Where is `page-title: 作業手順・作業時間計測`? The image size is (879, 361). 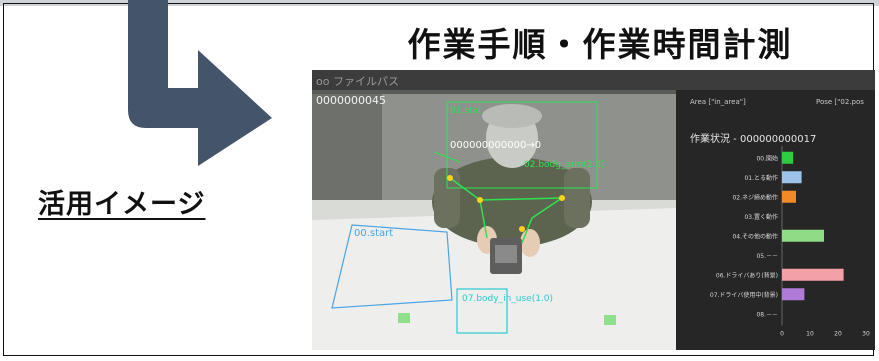 page-title: 作業手順・作業時間計測 is located at coordinates (600, 44).